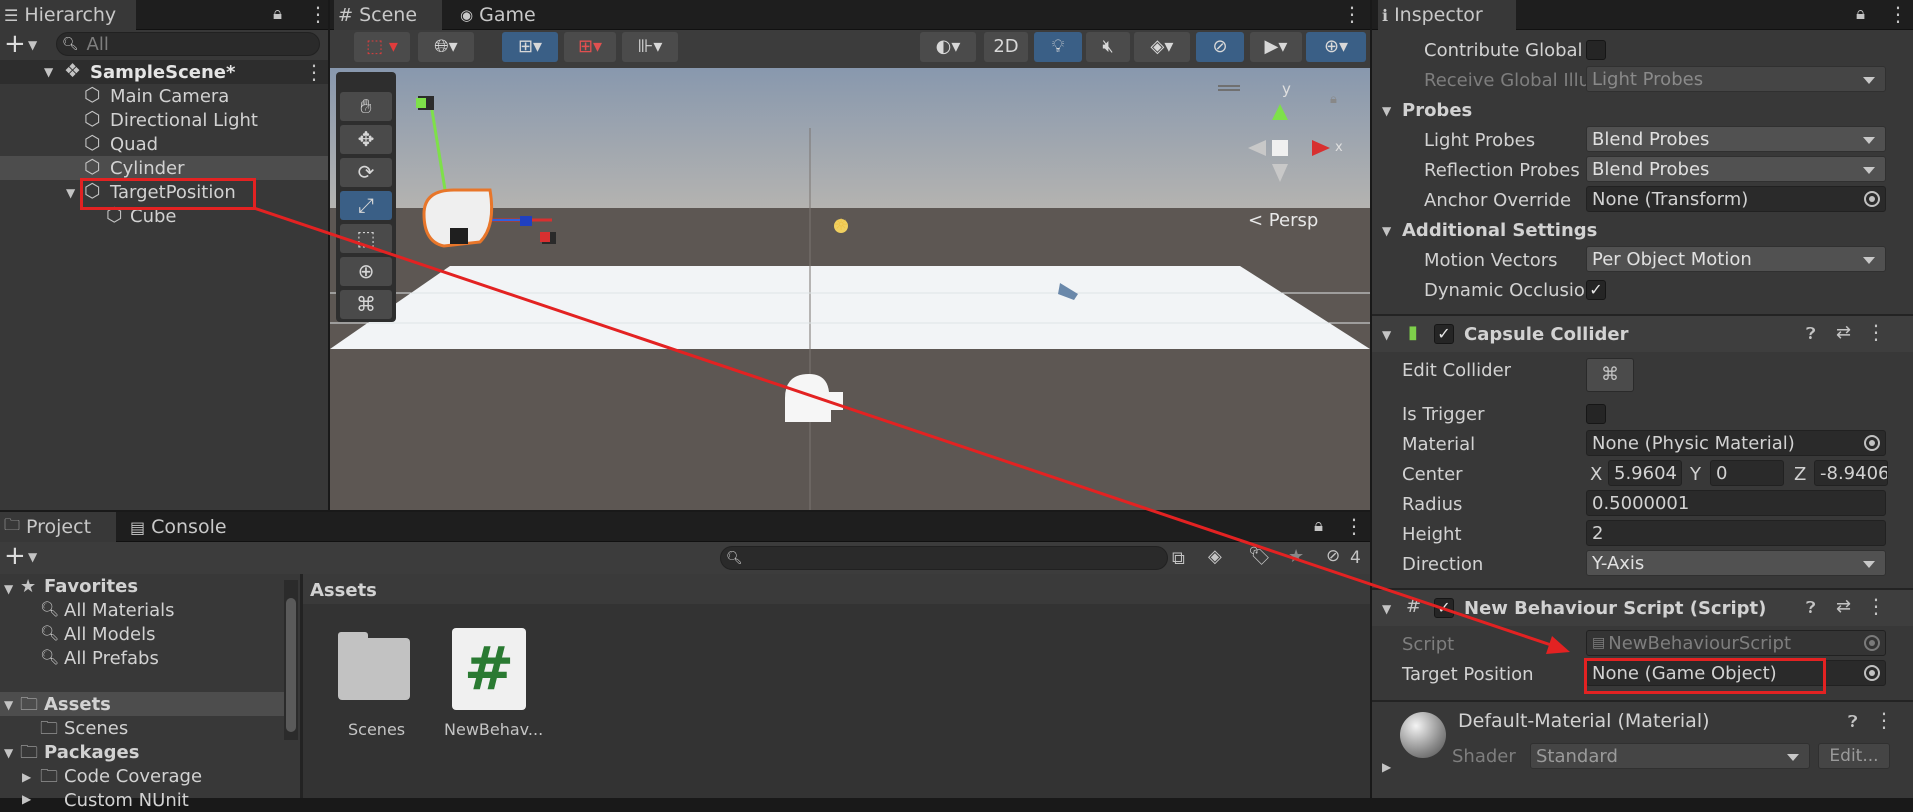 This screenshot has height=812, width=1913. What do you see at coordinates (366, 172) in the screenshot?
I see `rotate-tool: ⟳` at bounding box center [366, 172].